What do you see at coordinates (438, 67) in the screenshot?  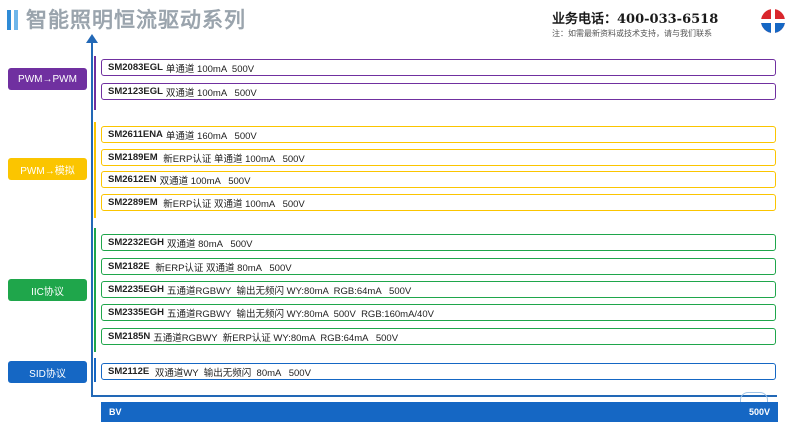 I see `product-sm2083egl: SM2083EGL 单通道 100mA 500V` at bounding box center [438, 67].